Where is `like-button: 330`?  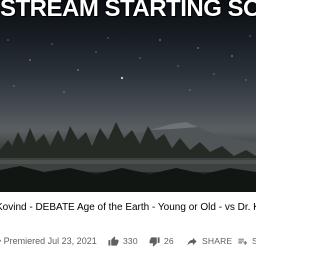
like-button: 330 is located at coordinates (123, 241).